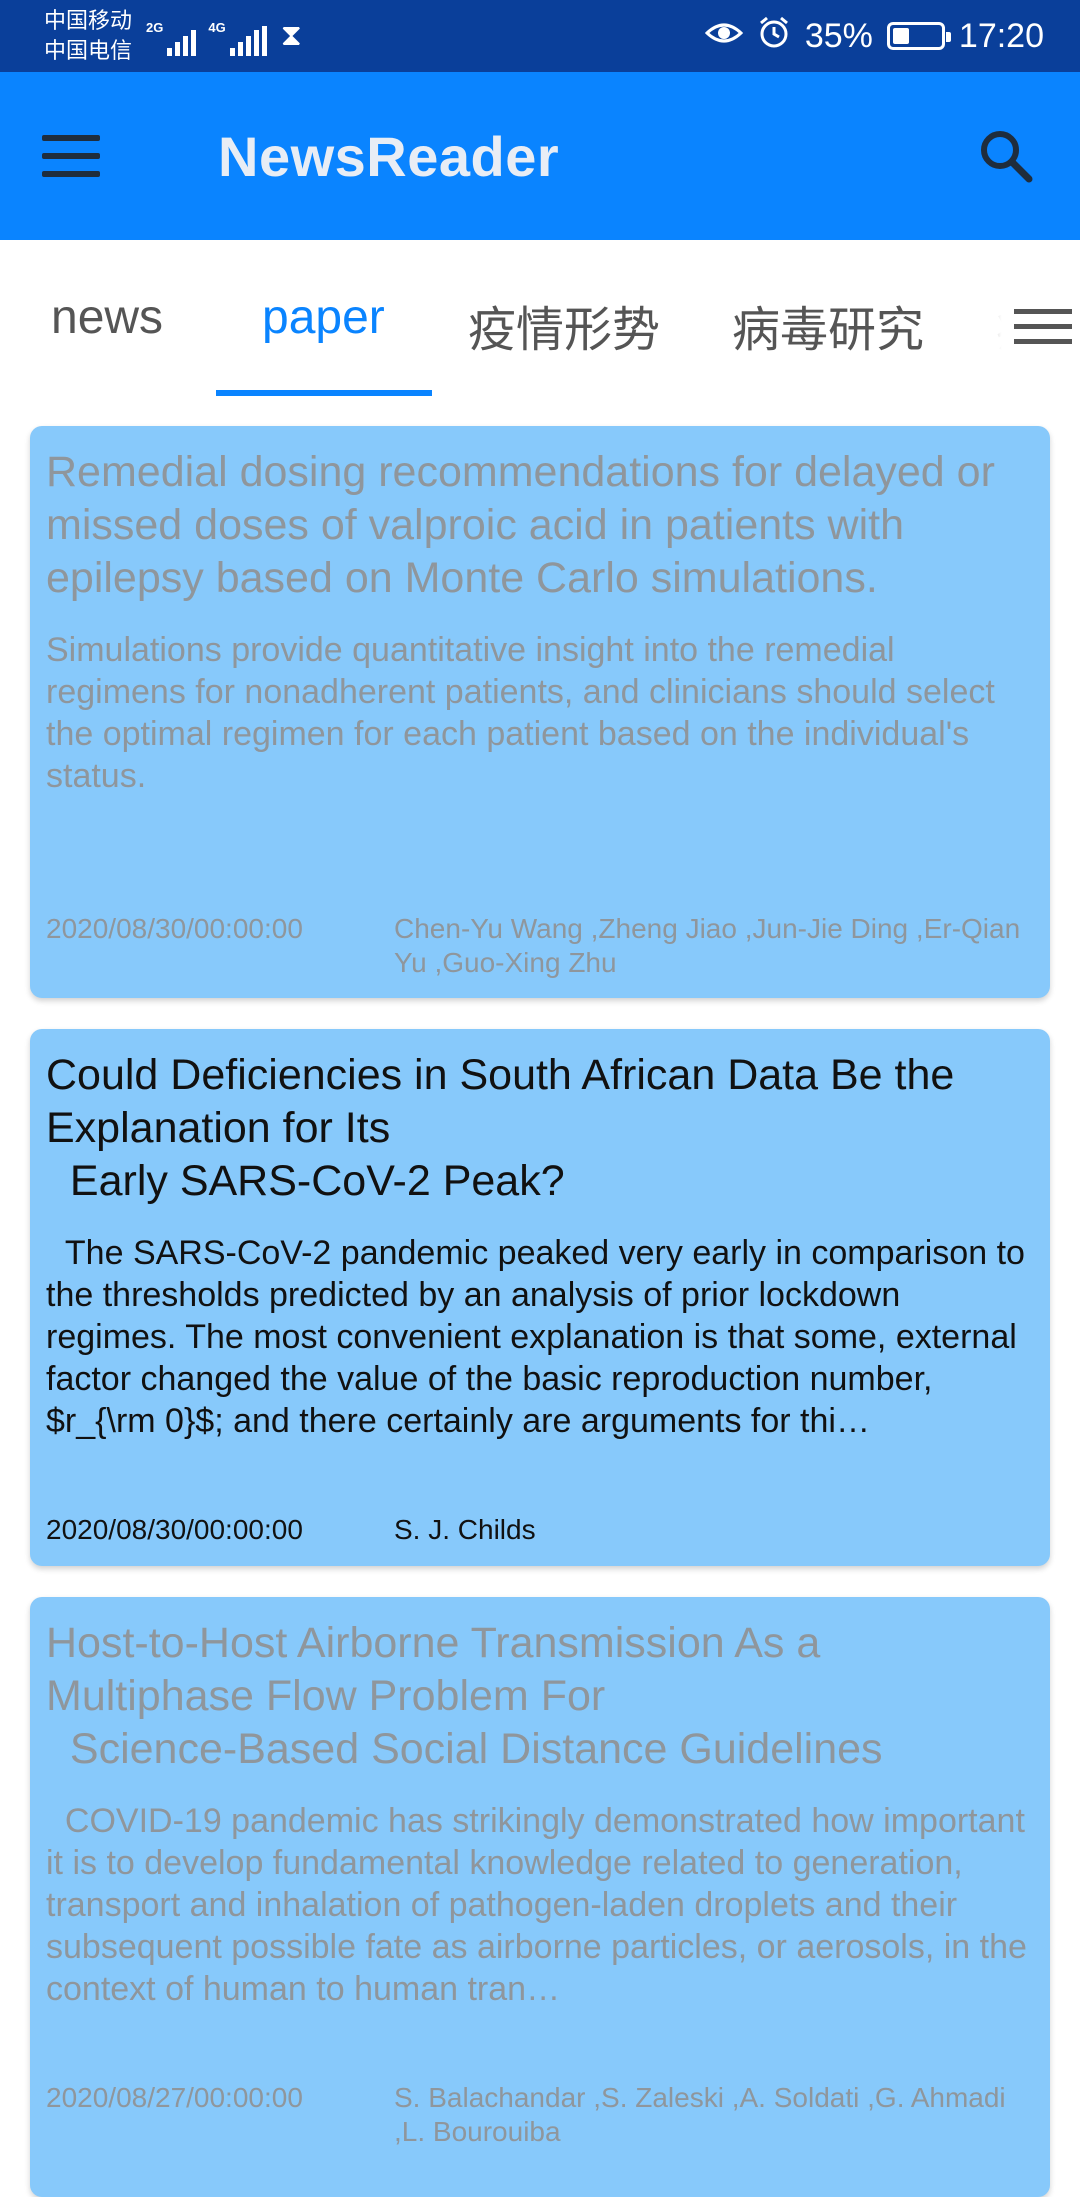 Image resolution: width=1080 pixels, height=2197 pixels. Describe the element at coordinates (107, 335) in the screenshot. I see `tab-news: news` at that location.